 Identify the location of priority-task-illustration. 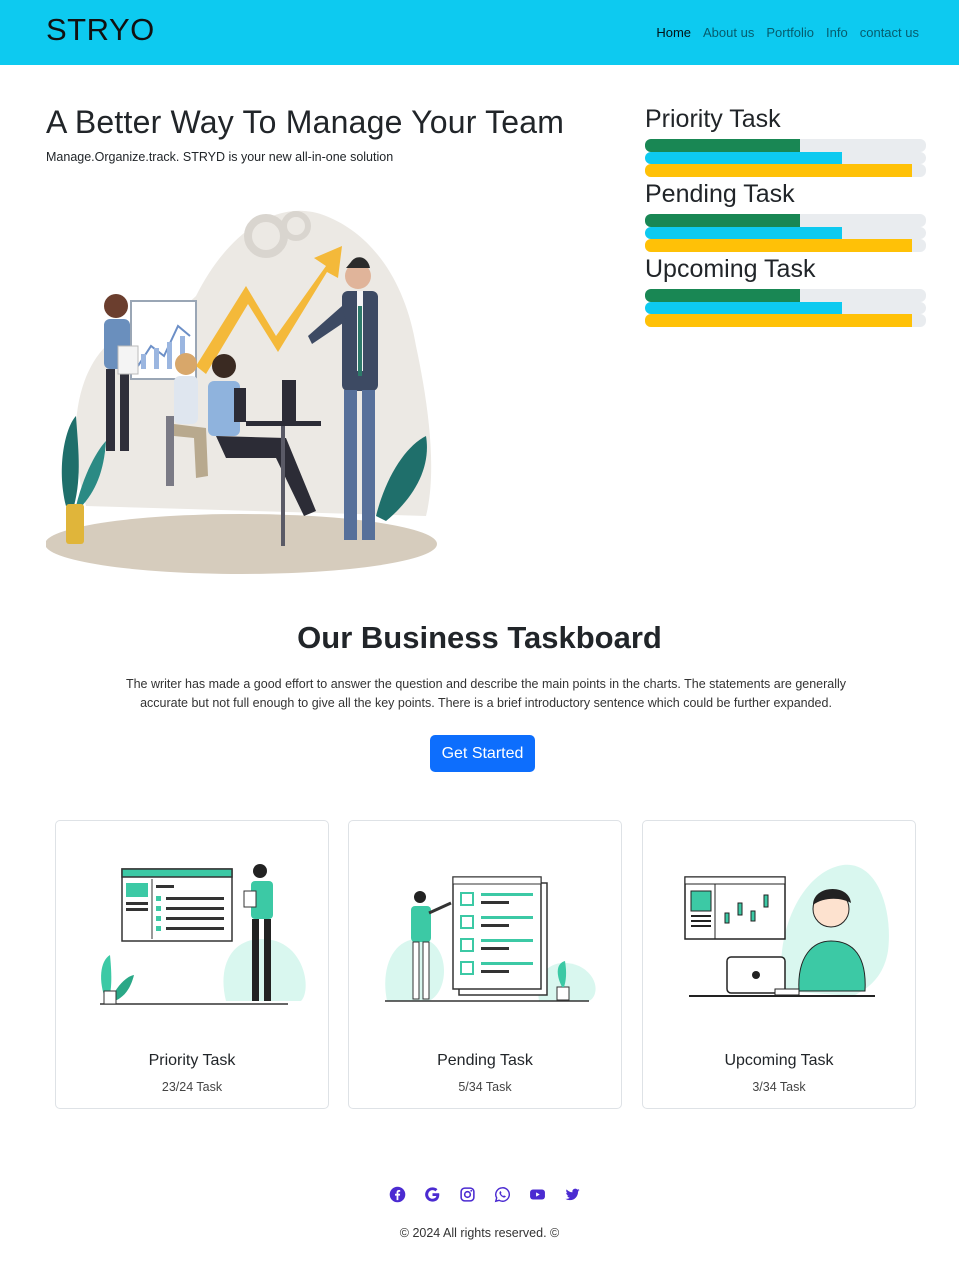
(203, 934).